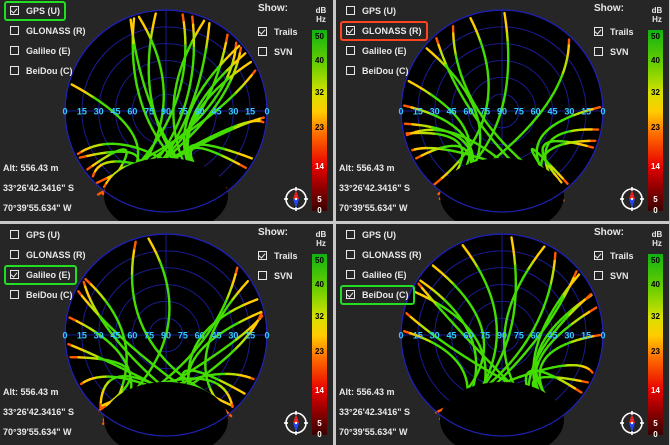 This screenshot has width=670, height=445. I want to click on trails-label: Trails, so click(286, 256).